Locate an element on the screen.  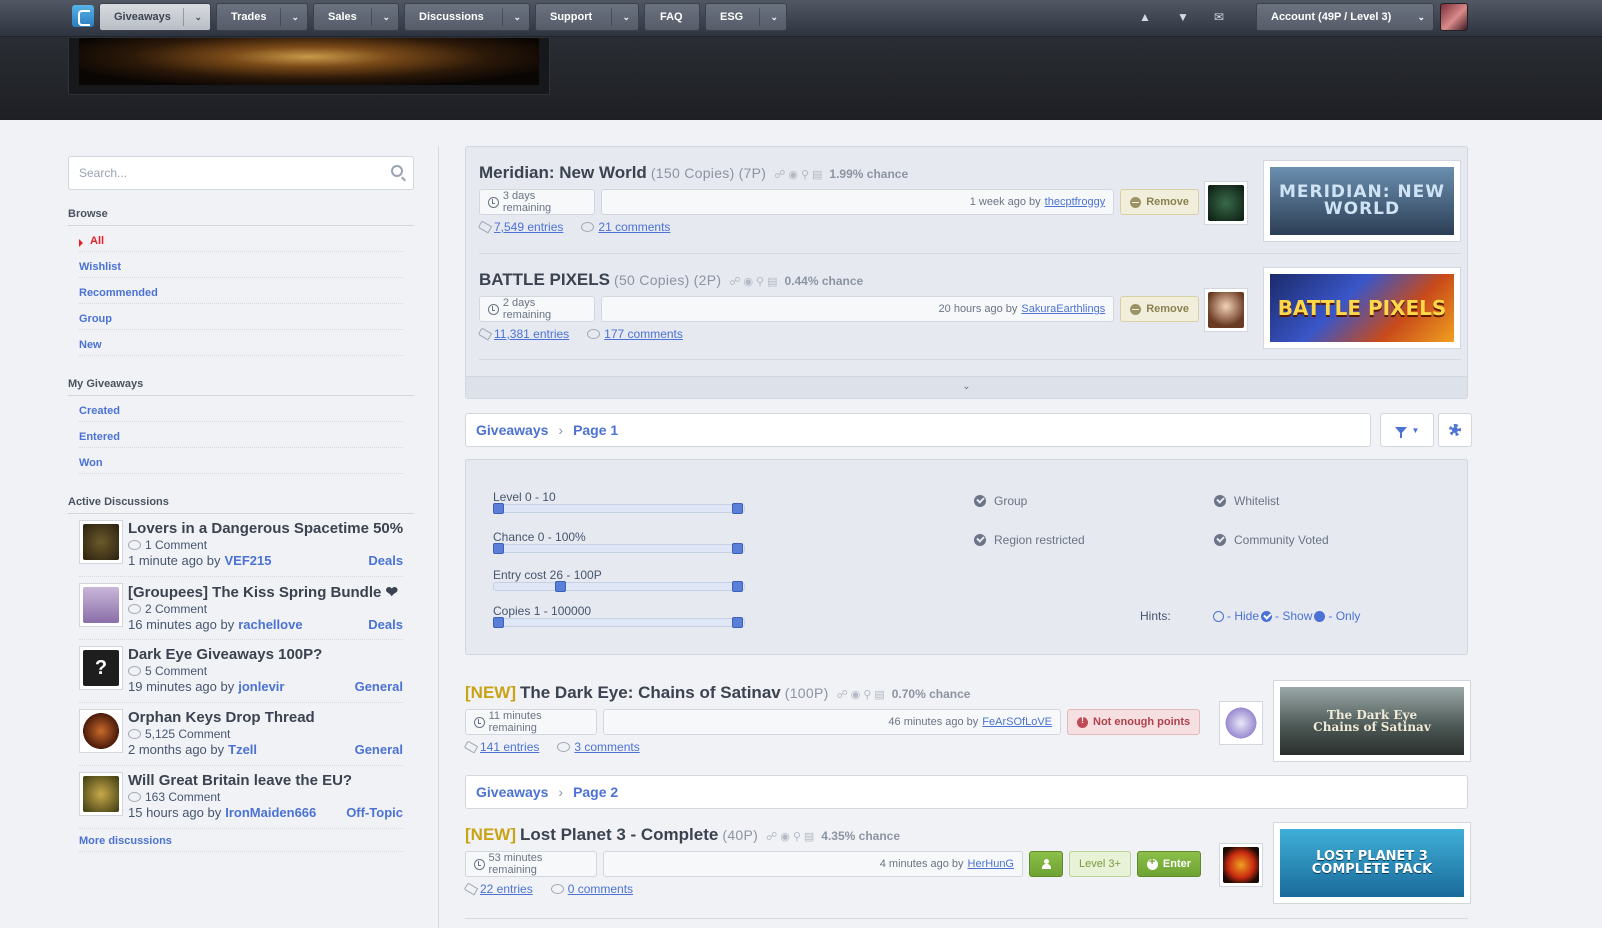
breadcrumb-page: Page 1 is located at coordinates (595, 430).